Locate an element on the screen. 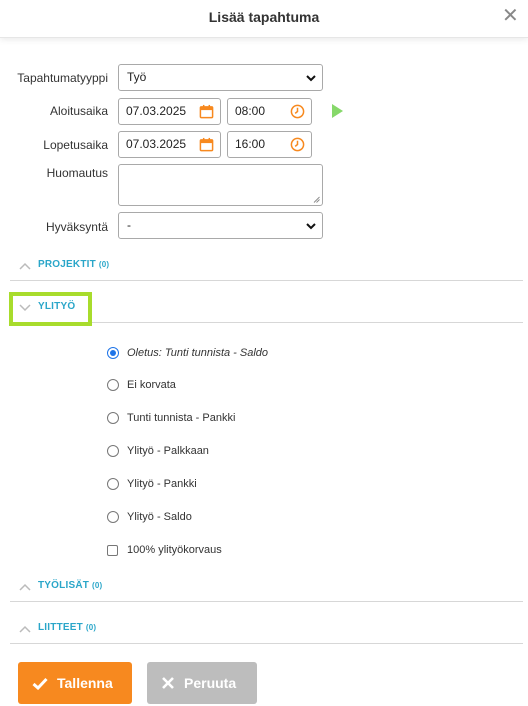  overtime-100-checkbox is located at coordinates (112, 550).